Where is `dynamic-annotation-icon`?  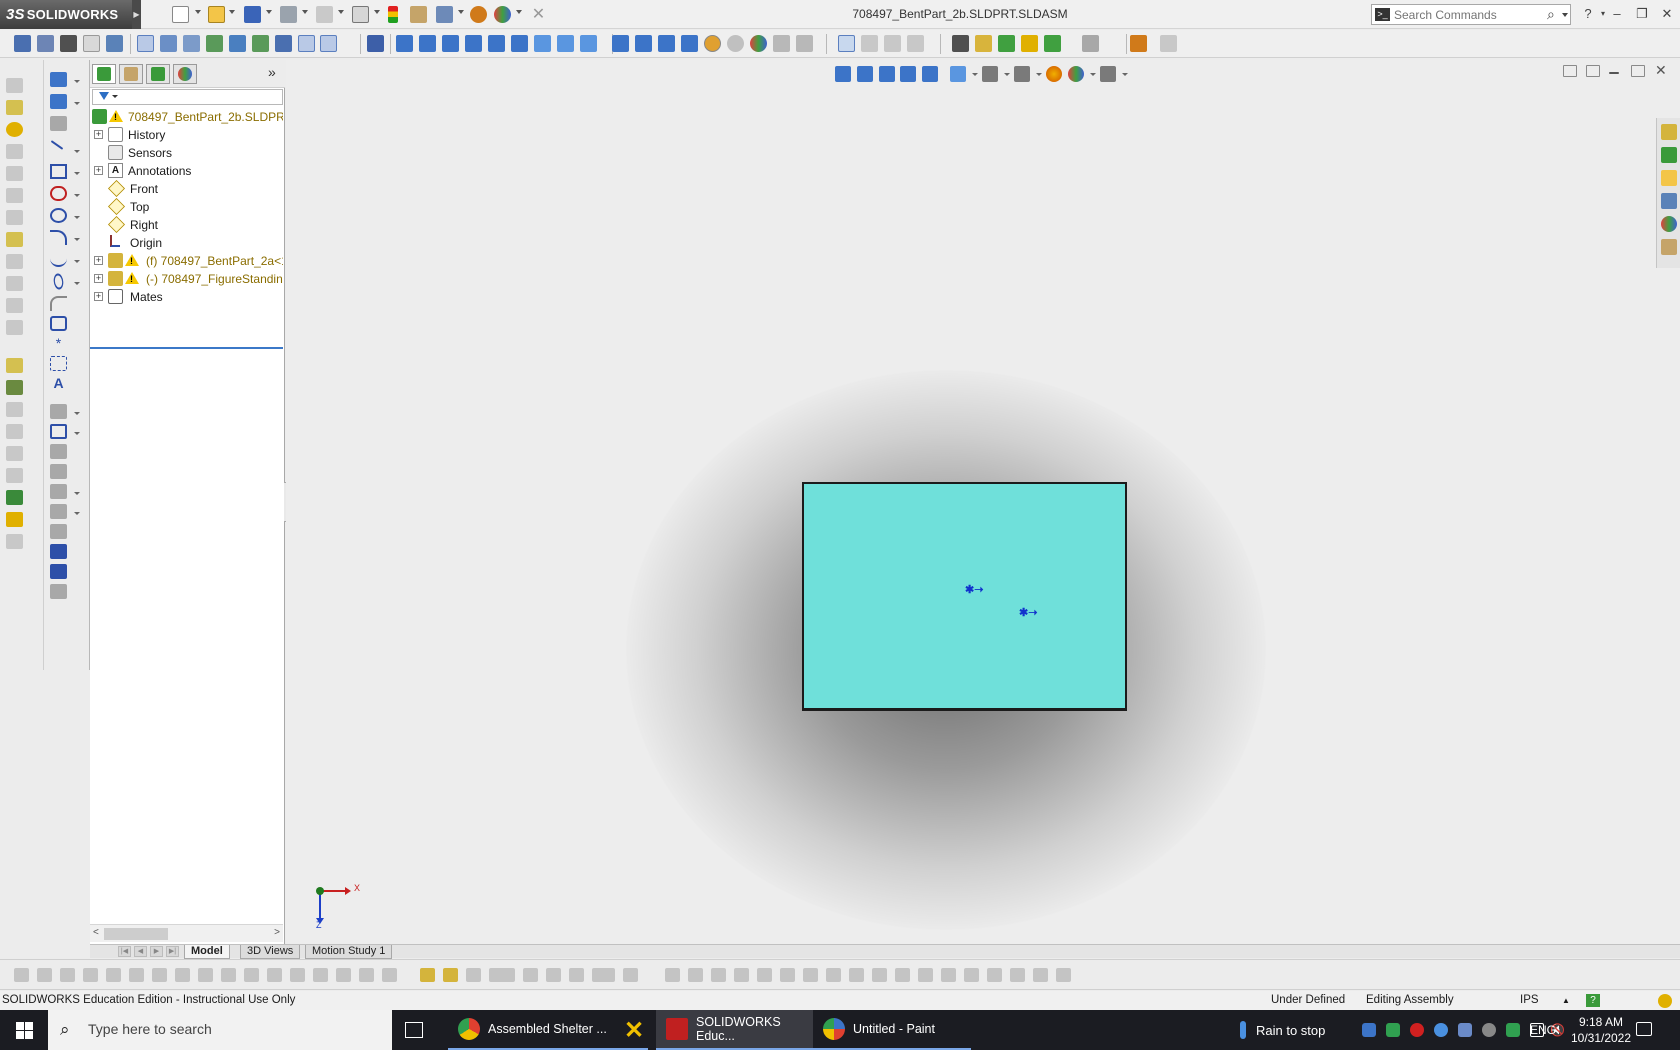
dynamic-annotation-icon is located at coordinates (892, 43).